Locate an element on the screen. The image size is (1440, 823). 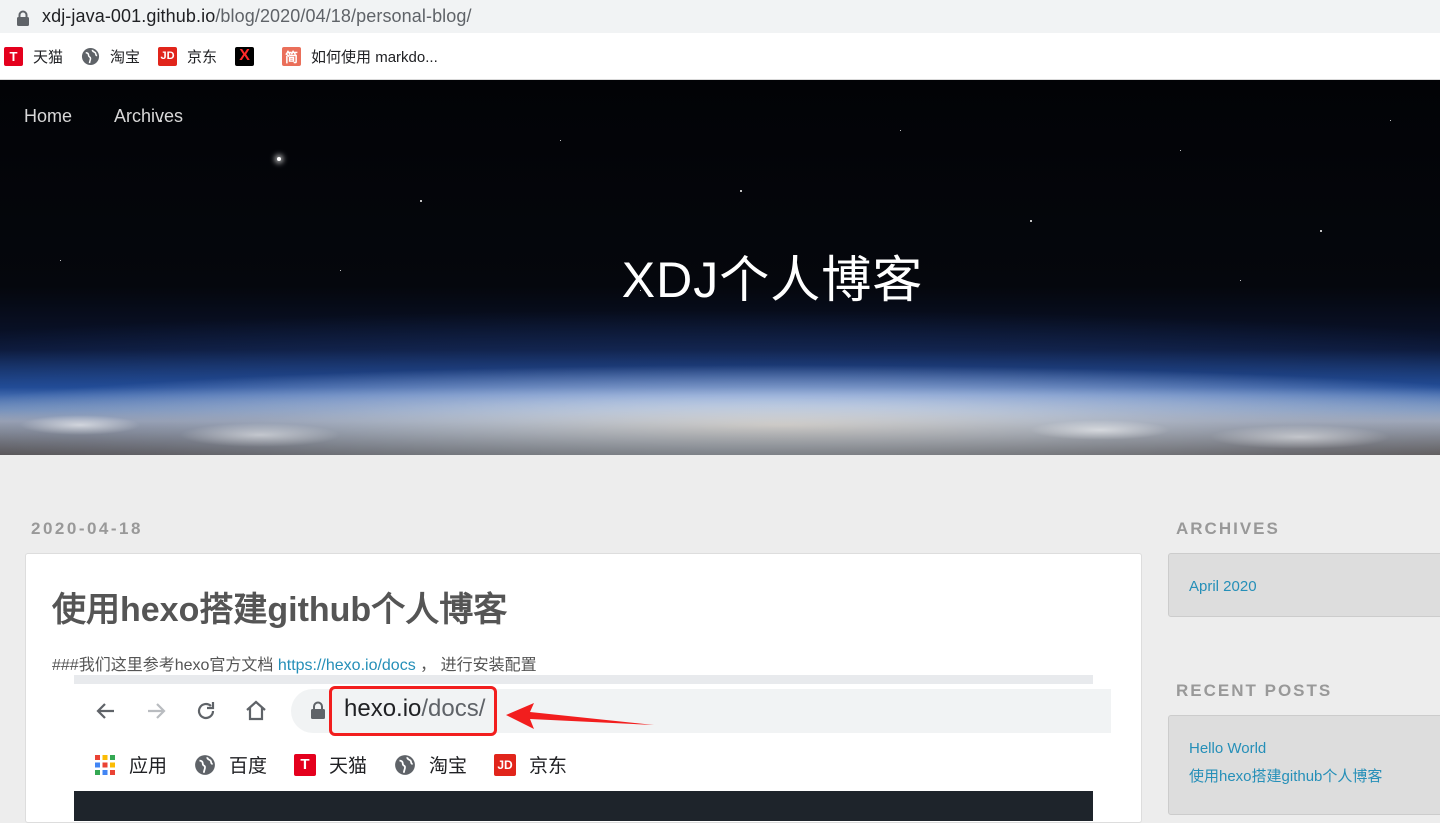
bookmark-x: X is located at coordinates (249, 56).